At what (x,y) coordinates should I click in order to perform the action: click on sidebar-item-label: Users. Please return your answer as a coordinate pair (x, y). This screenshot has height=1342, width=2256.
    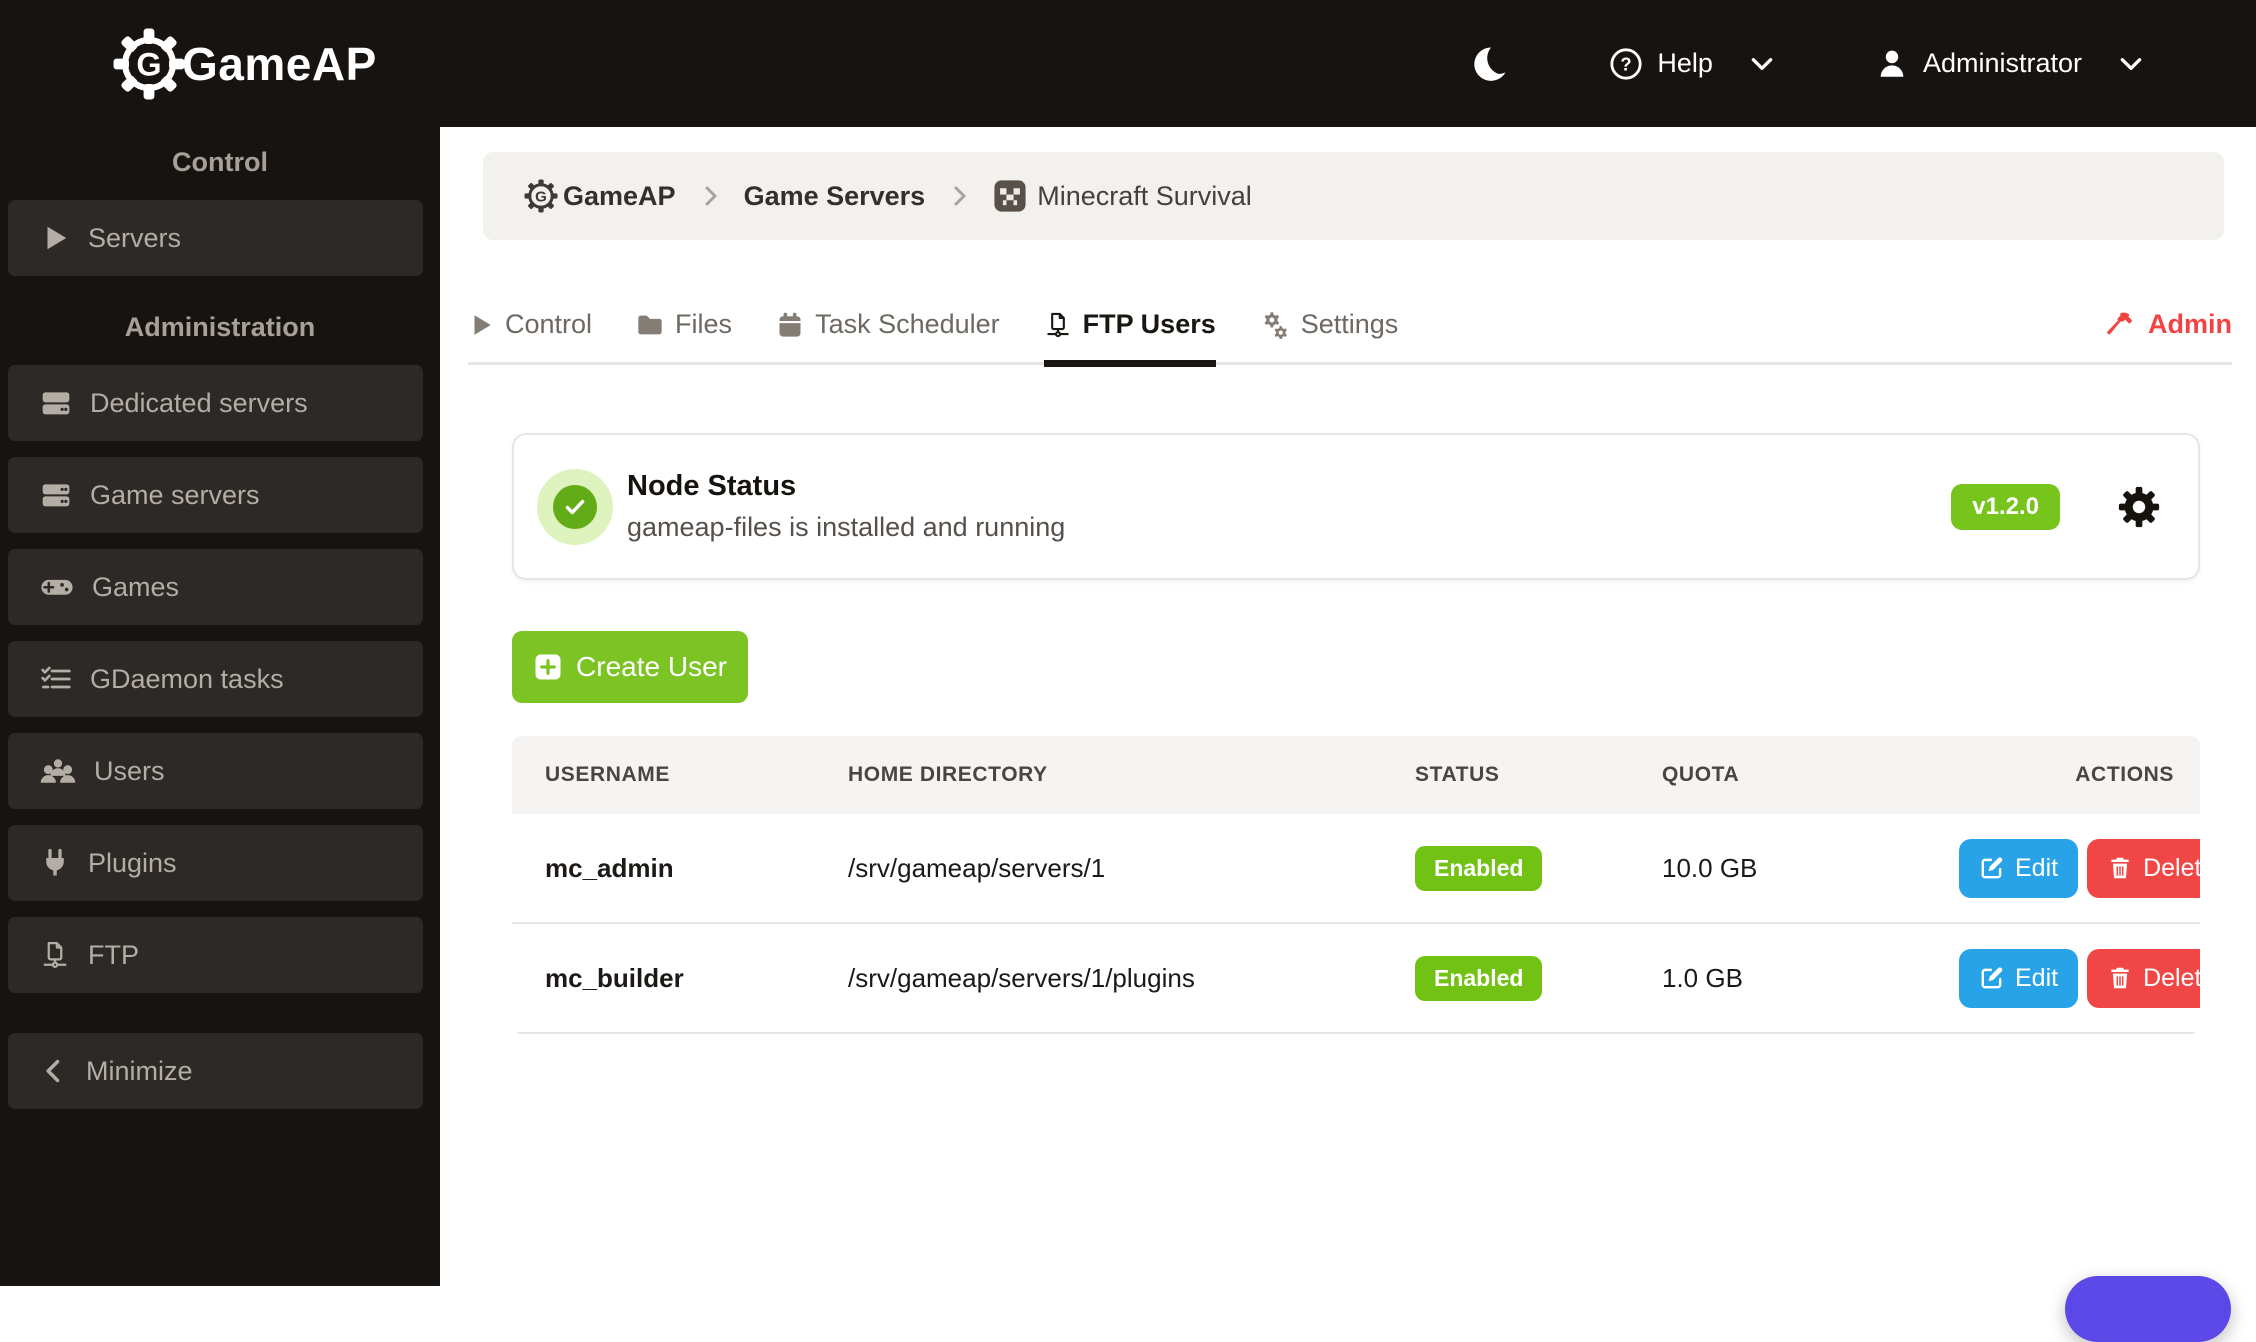
    Looking at the image, I should click on (129, 770).